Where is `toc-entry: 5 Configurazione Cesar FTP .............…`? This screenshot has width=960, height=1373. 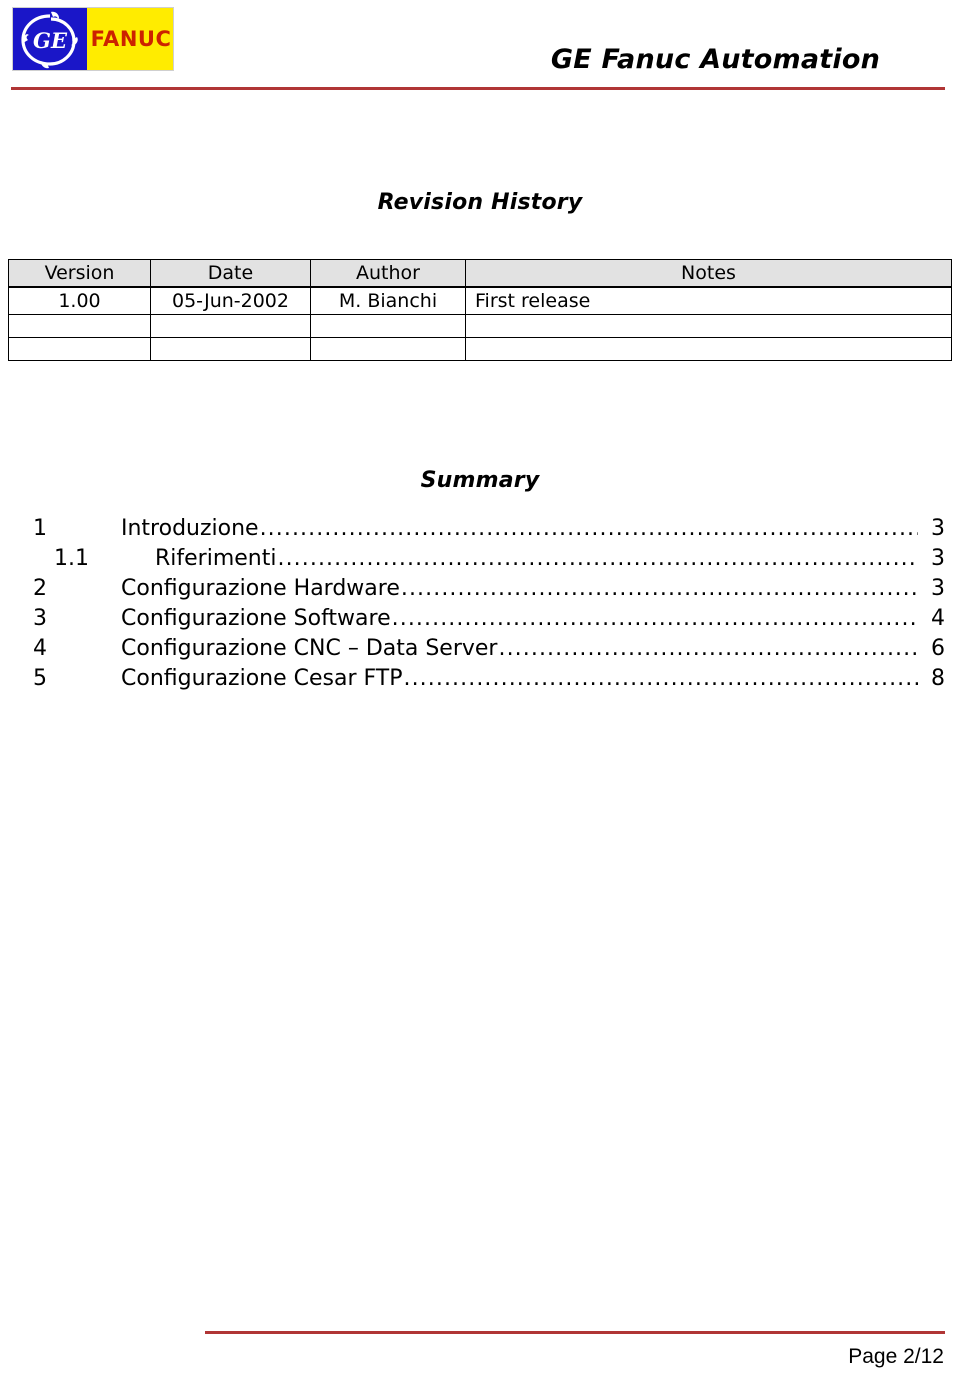 toc-entry: 5 Configurazione Cesar FTP .............… is located at coordinates (480, 679).